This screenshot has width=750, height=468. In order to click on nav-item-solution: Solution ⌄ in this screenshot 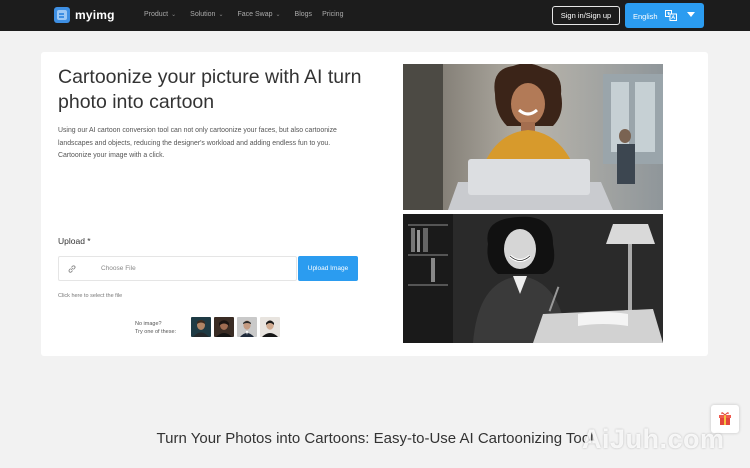, I will do `click(206, 14)`.